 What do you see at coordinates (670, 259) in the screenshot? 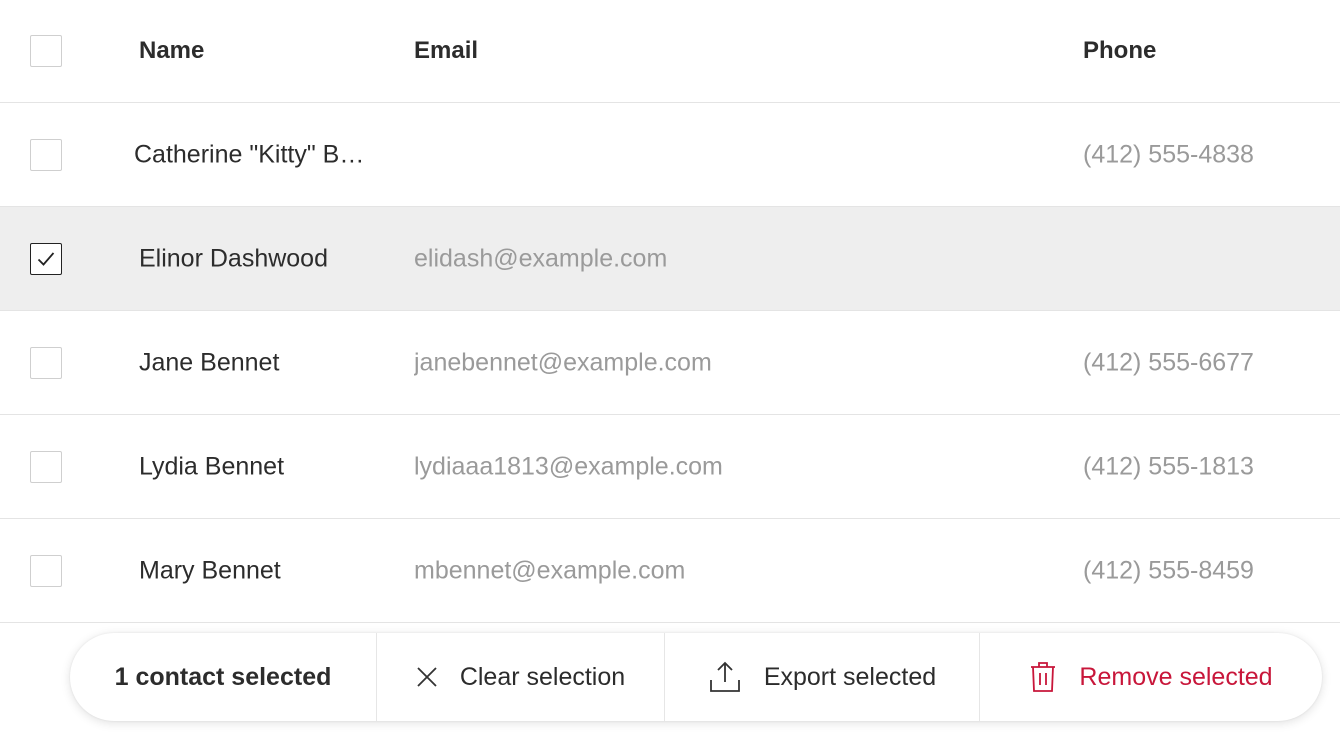
I see `table-row: Elinor Dashwood elidash@example.com` at bounding box center [670, 259].